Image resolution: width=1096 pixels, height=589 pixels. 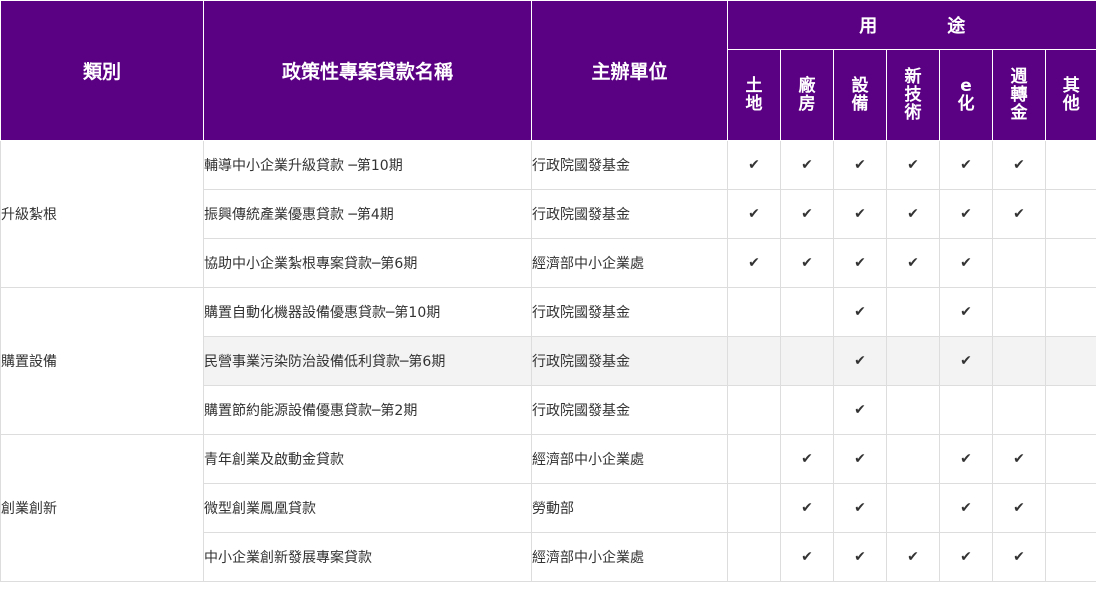 What do you see at coordinates (367, 214) in the screenshot?
I see `loan-name-cell: 振興傳統產業優惠貸款 ─第4期` at bounding box center [367, 214].